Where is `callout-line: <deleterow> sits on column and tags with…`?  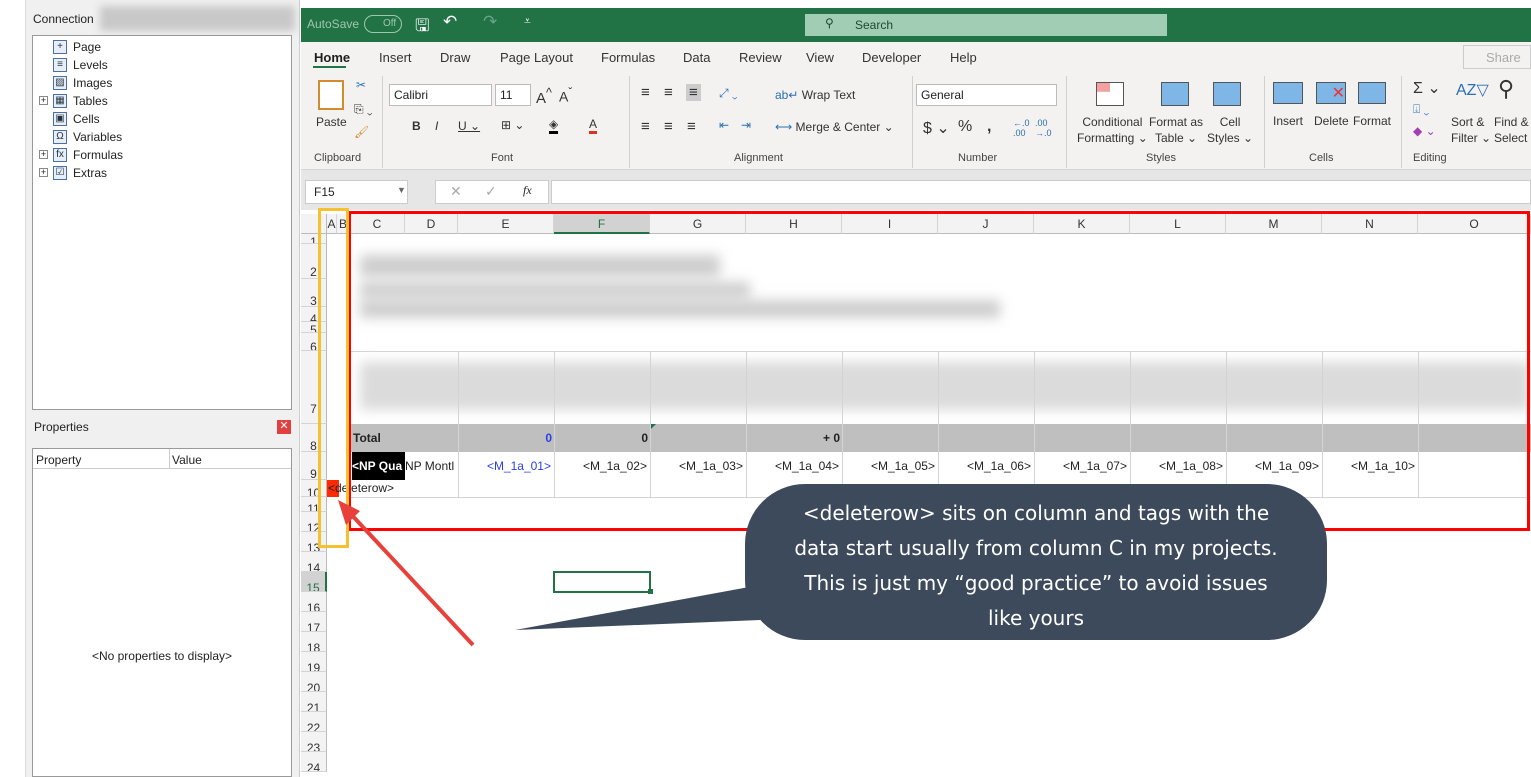
callout-line: <deleterow> sits on column and tags with… is located at coordinates (1036, 513).